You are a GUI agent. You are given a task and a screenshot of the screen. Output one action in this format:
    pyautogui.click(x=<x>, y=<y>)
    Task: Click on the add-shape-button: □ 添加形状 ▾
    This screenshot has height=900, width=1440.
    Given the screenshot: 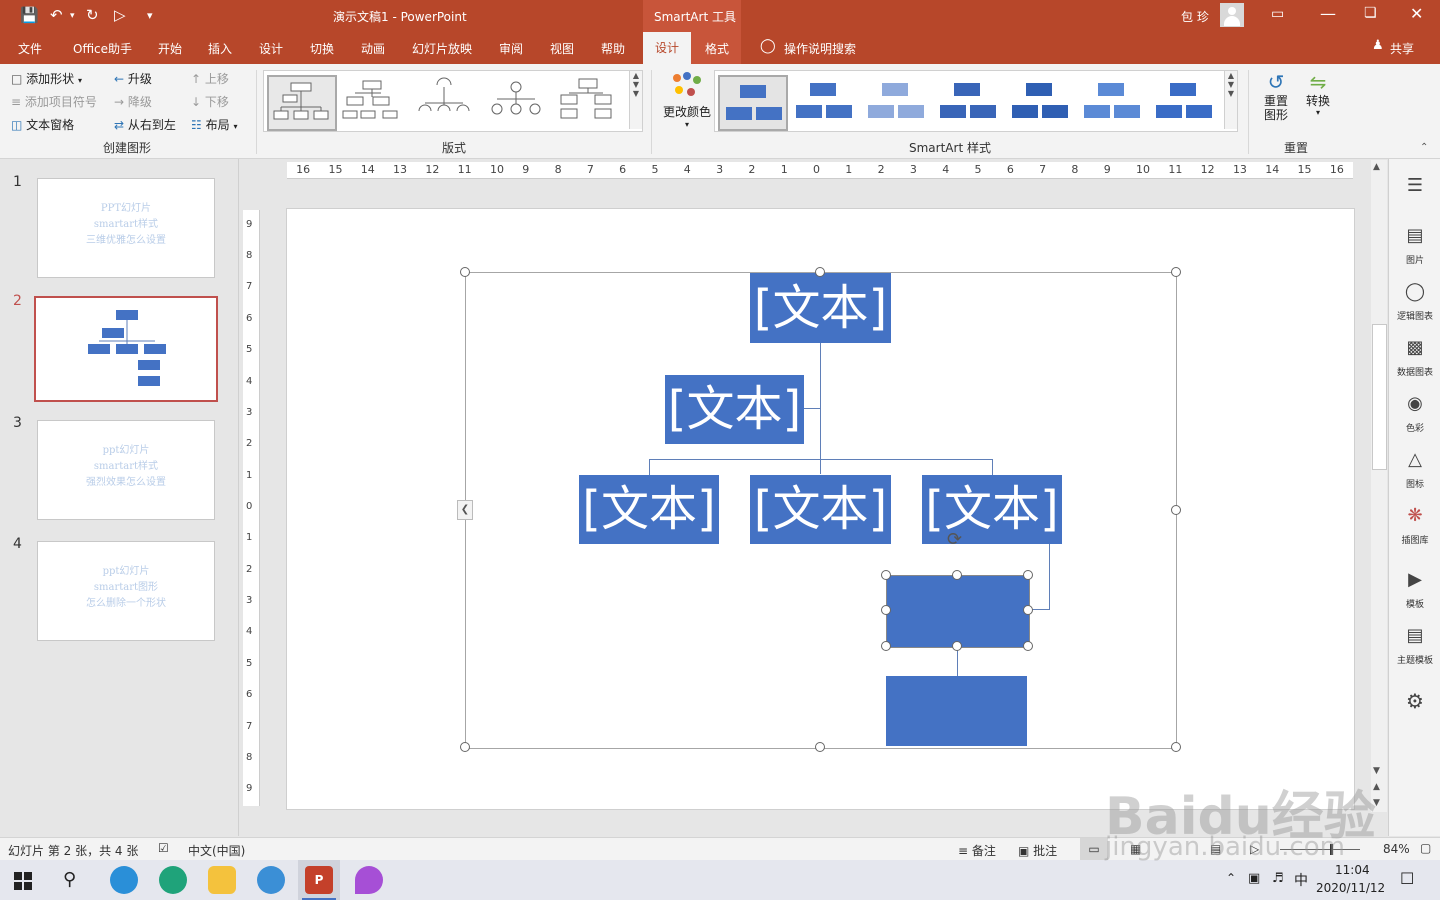 What is the action you would take?
    pyautogui.click(x=46, y=78)
    